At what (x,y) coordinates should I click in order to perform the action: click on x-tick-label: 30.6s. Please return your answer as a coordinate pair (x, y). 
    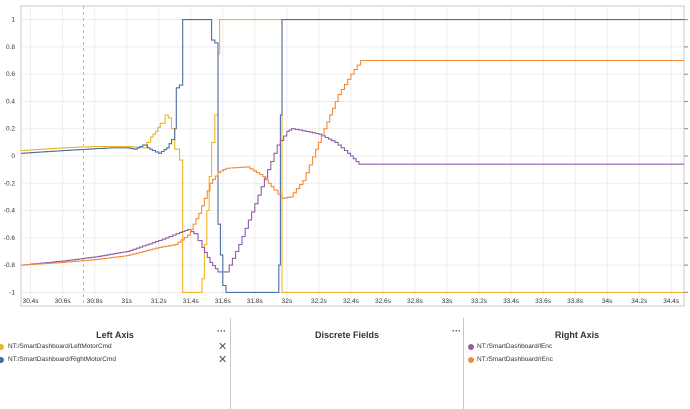
    Looking at the image, I should click on (63, 301).